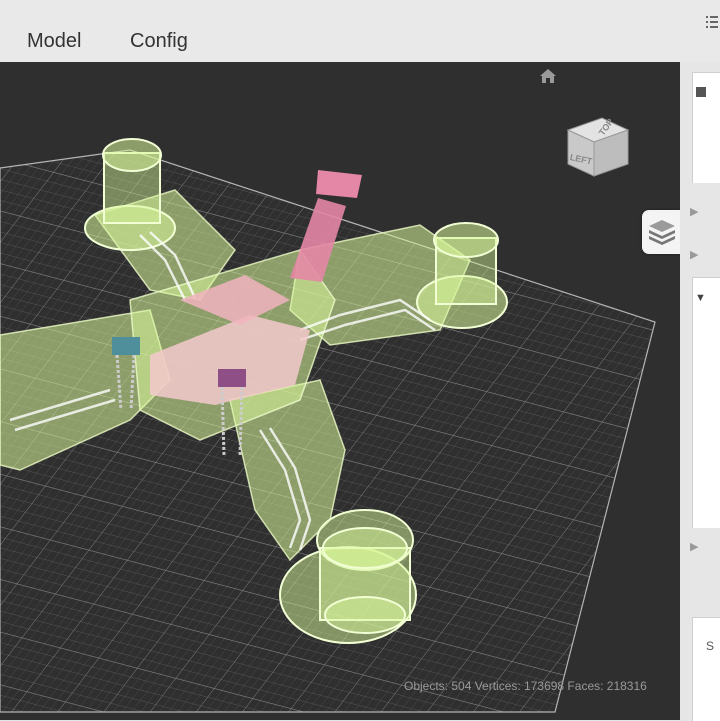 The width and height of the screenshot is (720, 721). Describe the element at coordinates (54, 41) in the screenshot. I see `tab-model: Model` at that location.